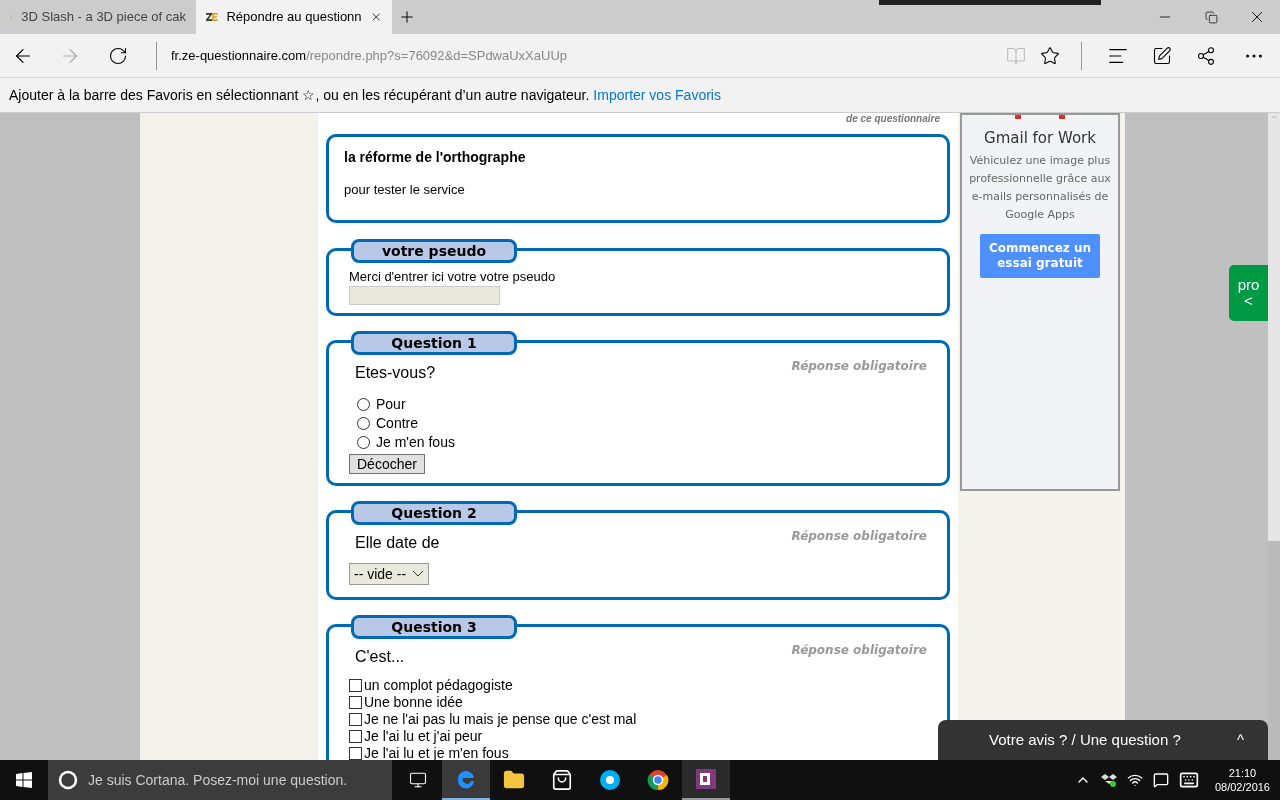  Describe the element at coordinates (212, 17) in the screenshot. I see `site-logo-icon` at that location.